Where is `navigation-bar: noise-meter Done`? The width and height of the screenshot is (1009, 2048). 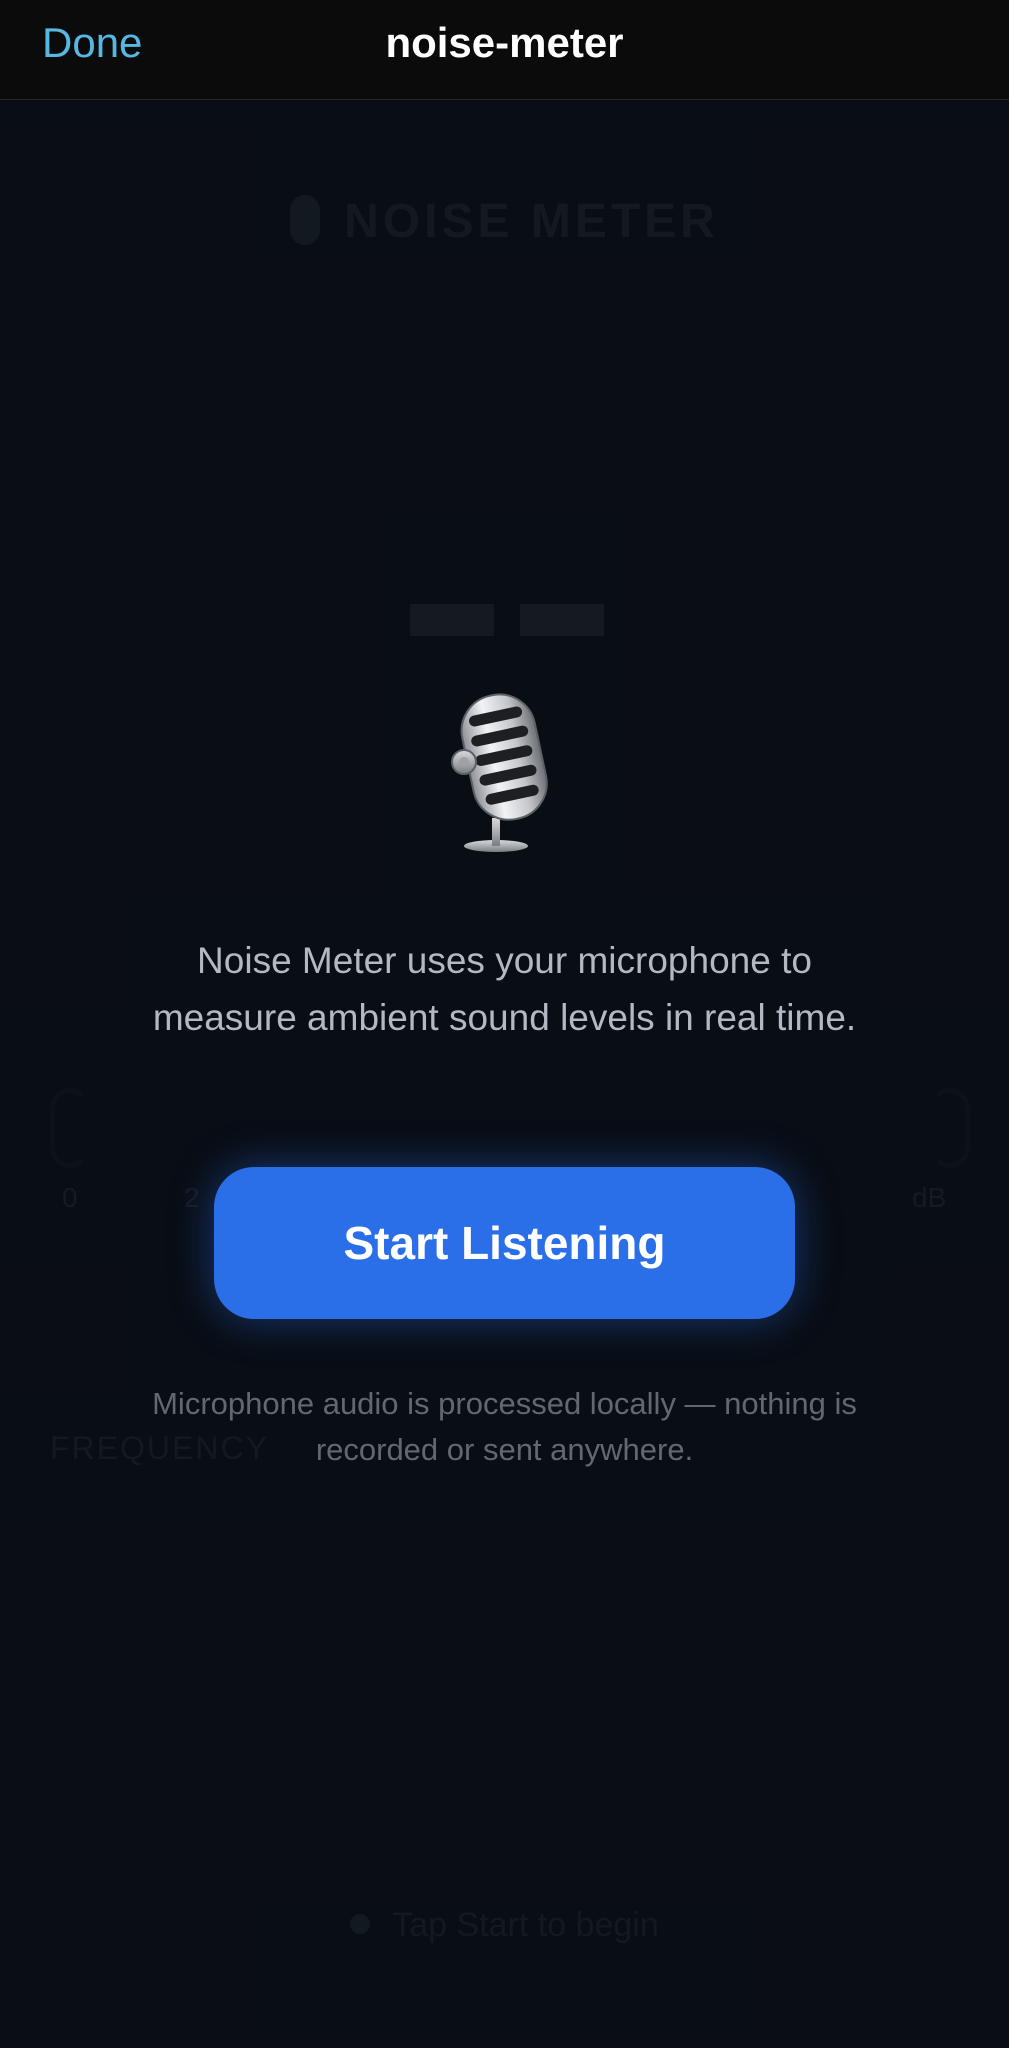 navigation-bar: noise-meter Done is located at coordinates (504, 50).